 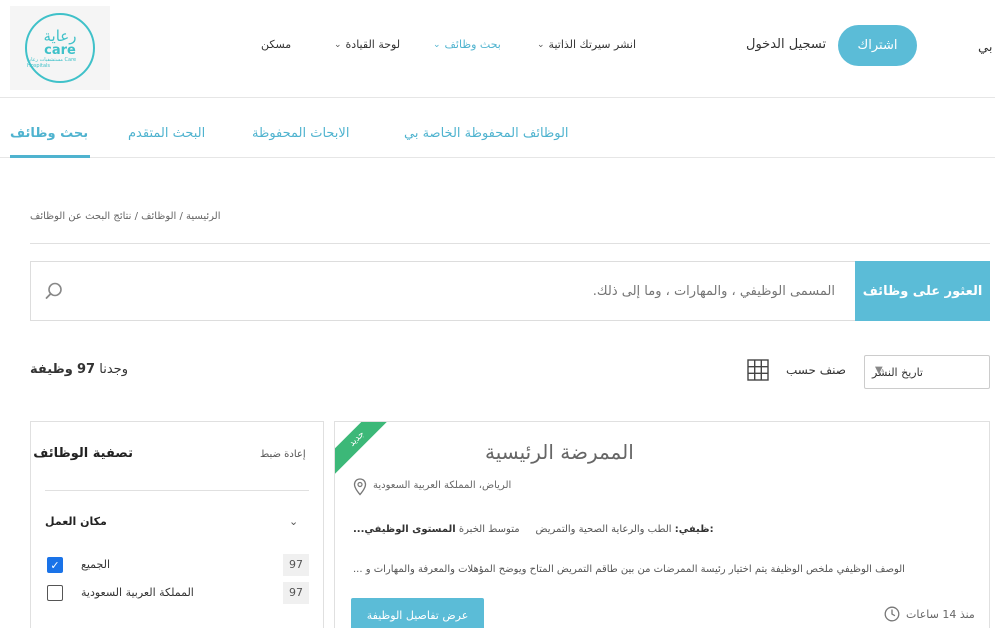 I want to click on nav-job-search-label: بحث وظائف, so click(x=472, y=44).